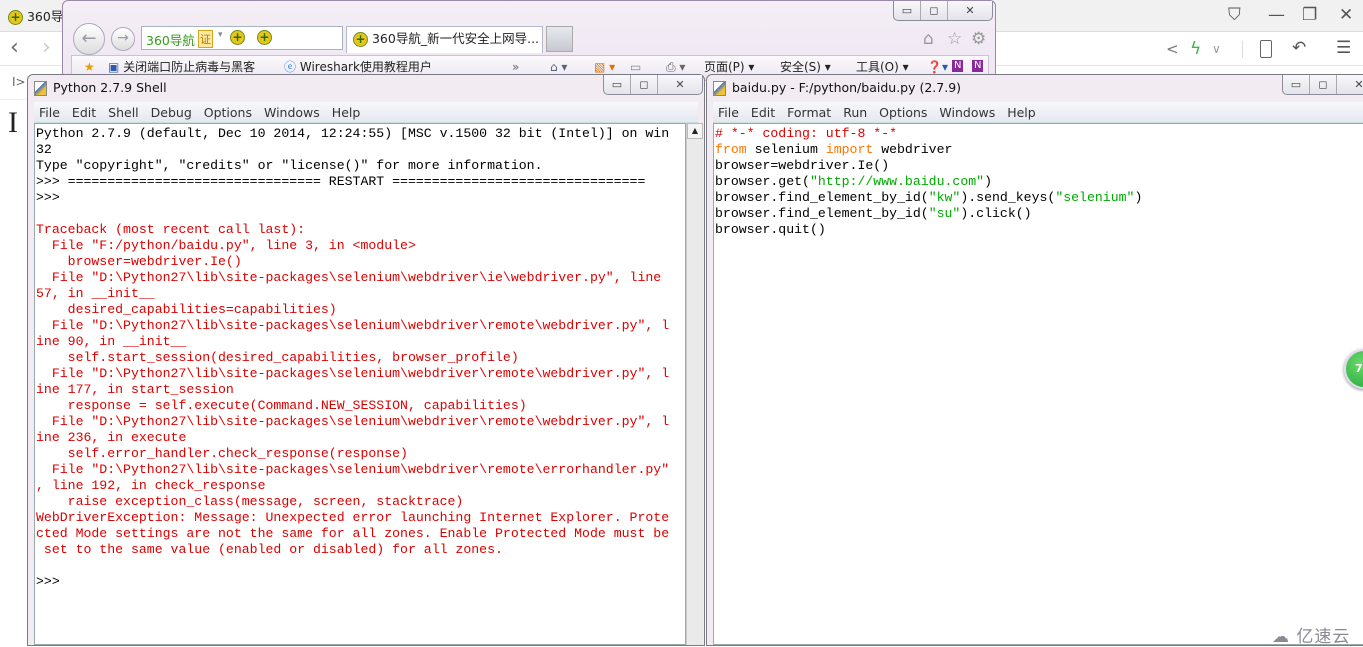 The image size is (1363, 647). What do you see at coordinates (1276, 15) in the screenshot?
I see `minimize-icon: —` at bounding box center [1276, 15].